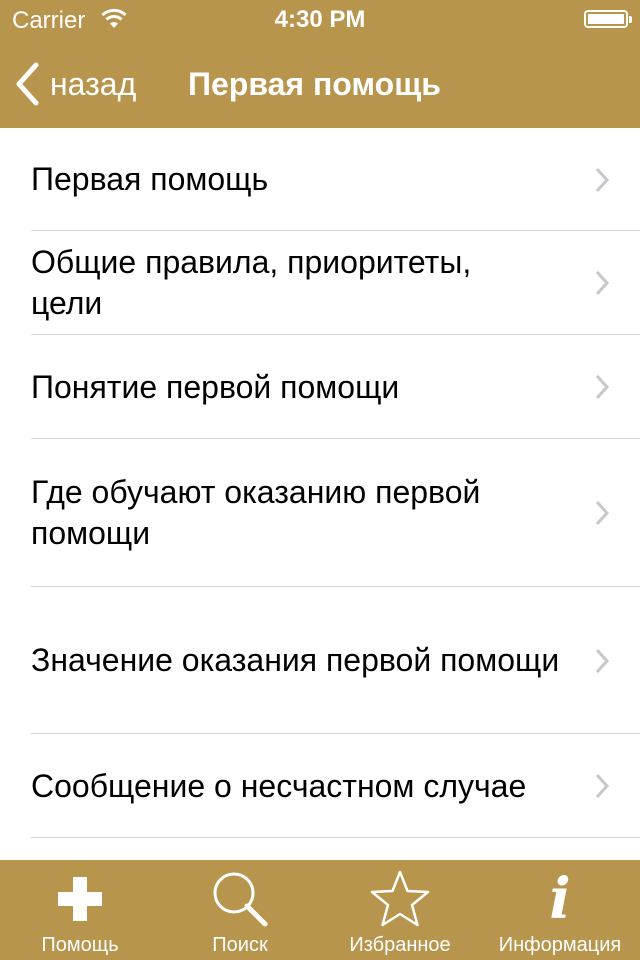 This screenshot has height=960, width=640. What do you see at coordinates (560, 945) in the screenshot?
I see `tab-label: Информация` at bounding box center [560, 945].